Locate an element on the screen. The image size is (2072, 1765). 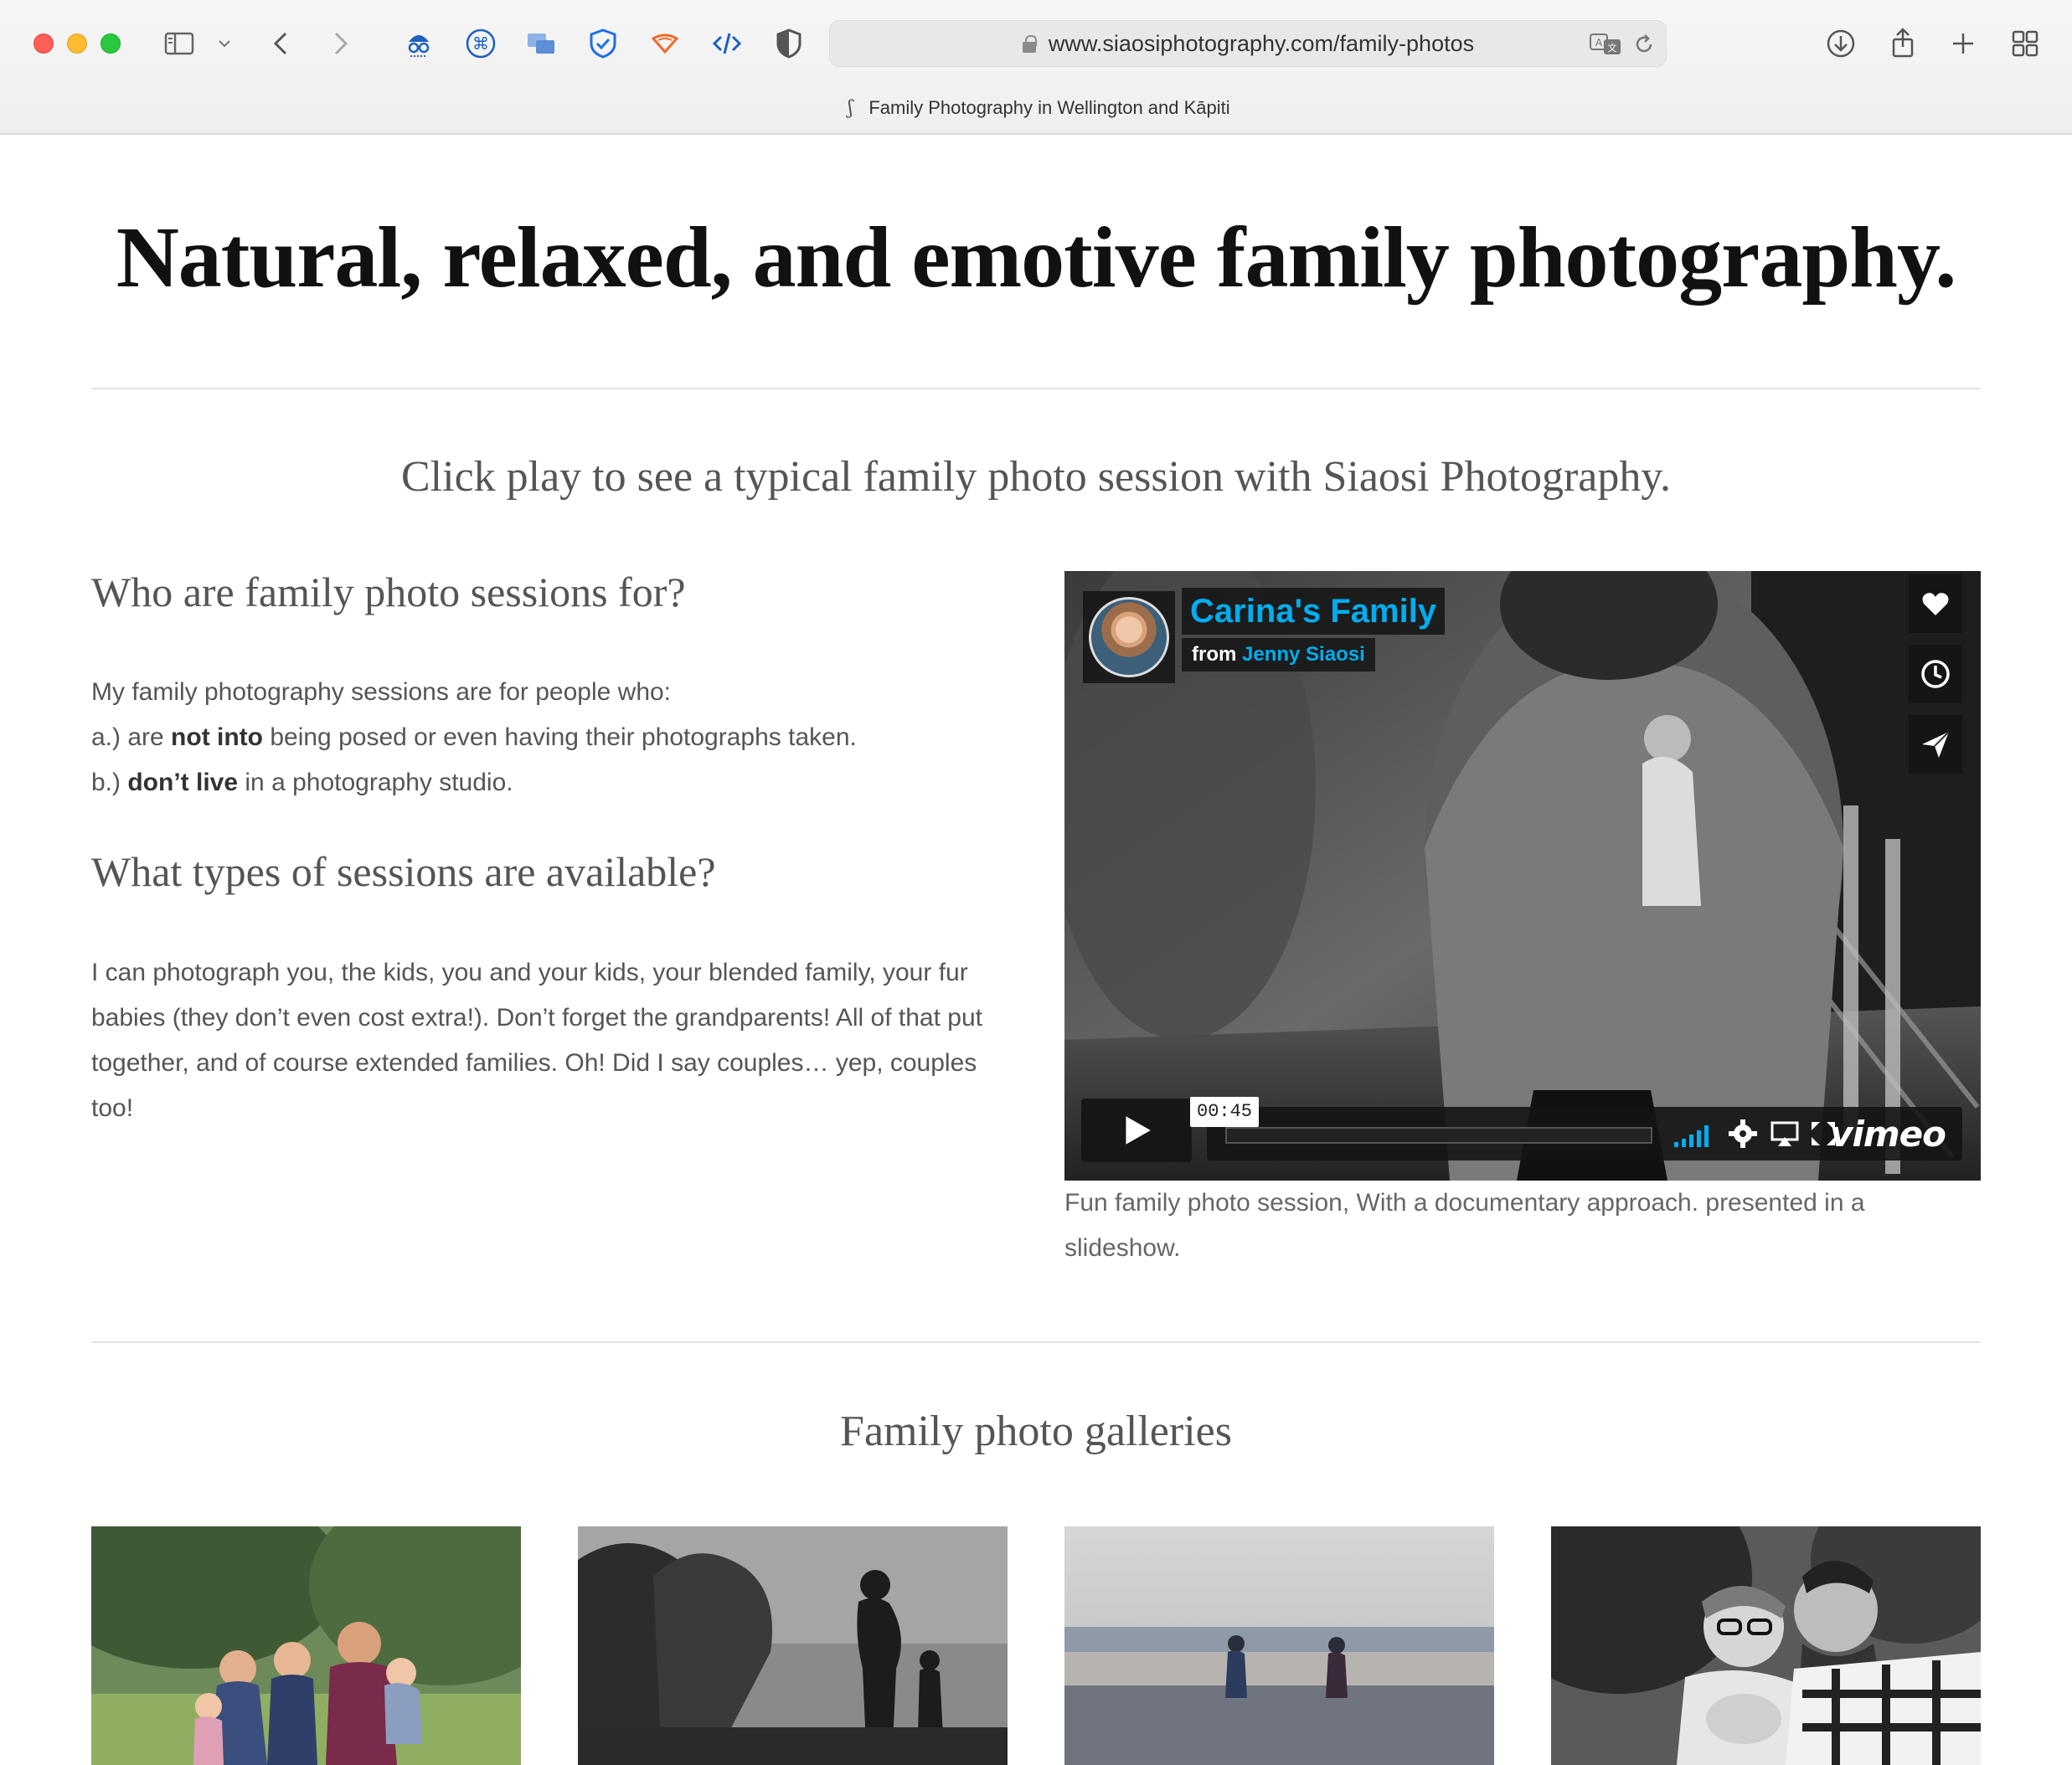
section-heading-who: Who are family photo sessions for? is located at coordinates (388, 592).